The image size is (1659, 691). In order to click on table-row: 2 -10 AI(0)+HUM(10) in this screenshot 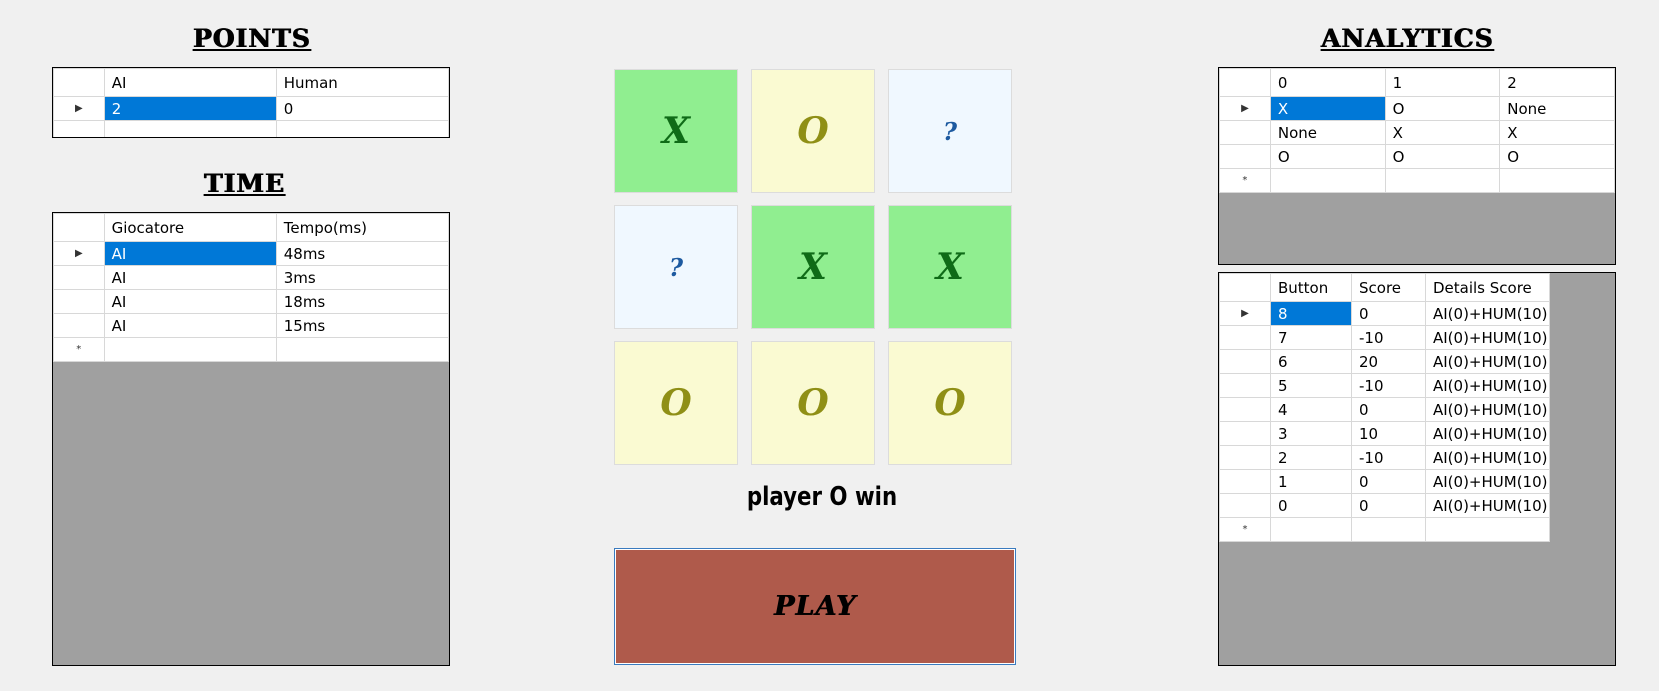, I will do `click(1384, 457)`.